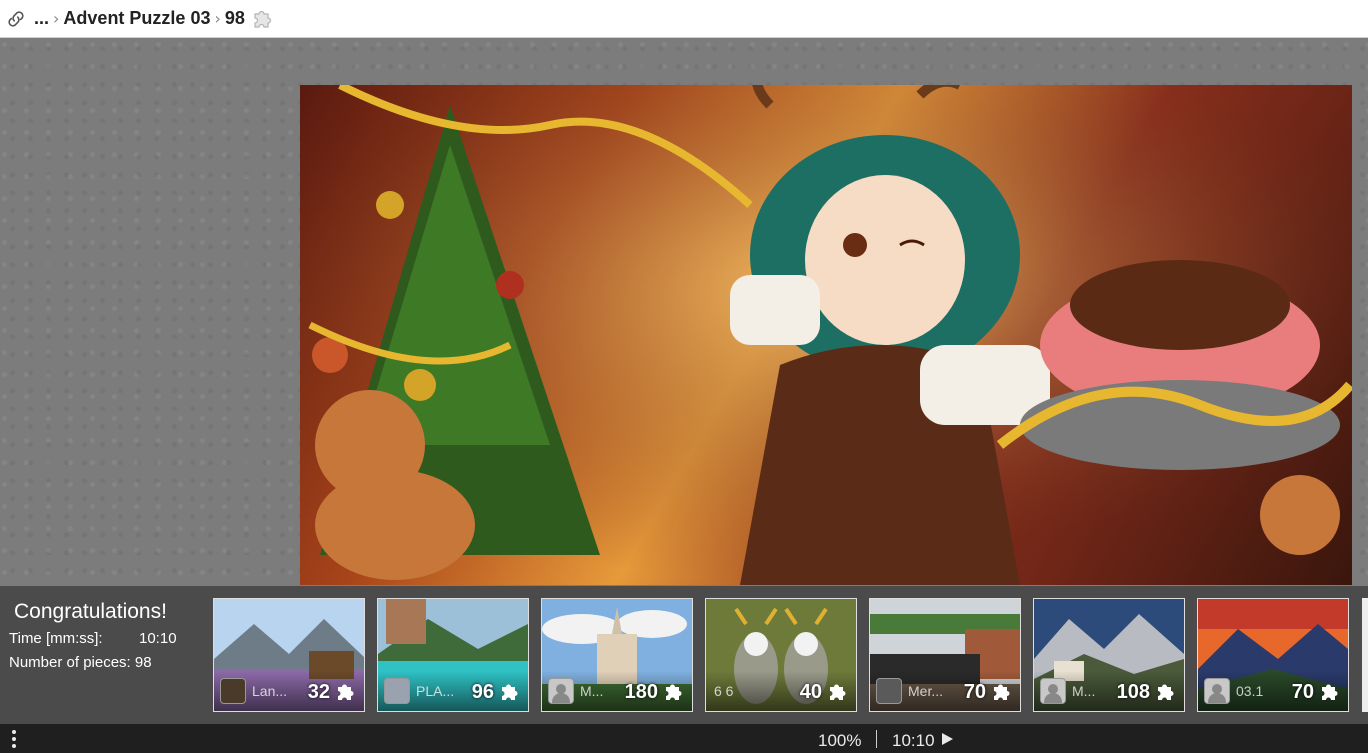 The height and width of the screenshot is (753, 1368). Describe the element at coordinates (14, 739) in the screenshot. I see `more-options-icon` at that location.